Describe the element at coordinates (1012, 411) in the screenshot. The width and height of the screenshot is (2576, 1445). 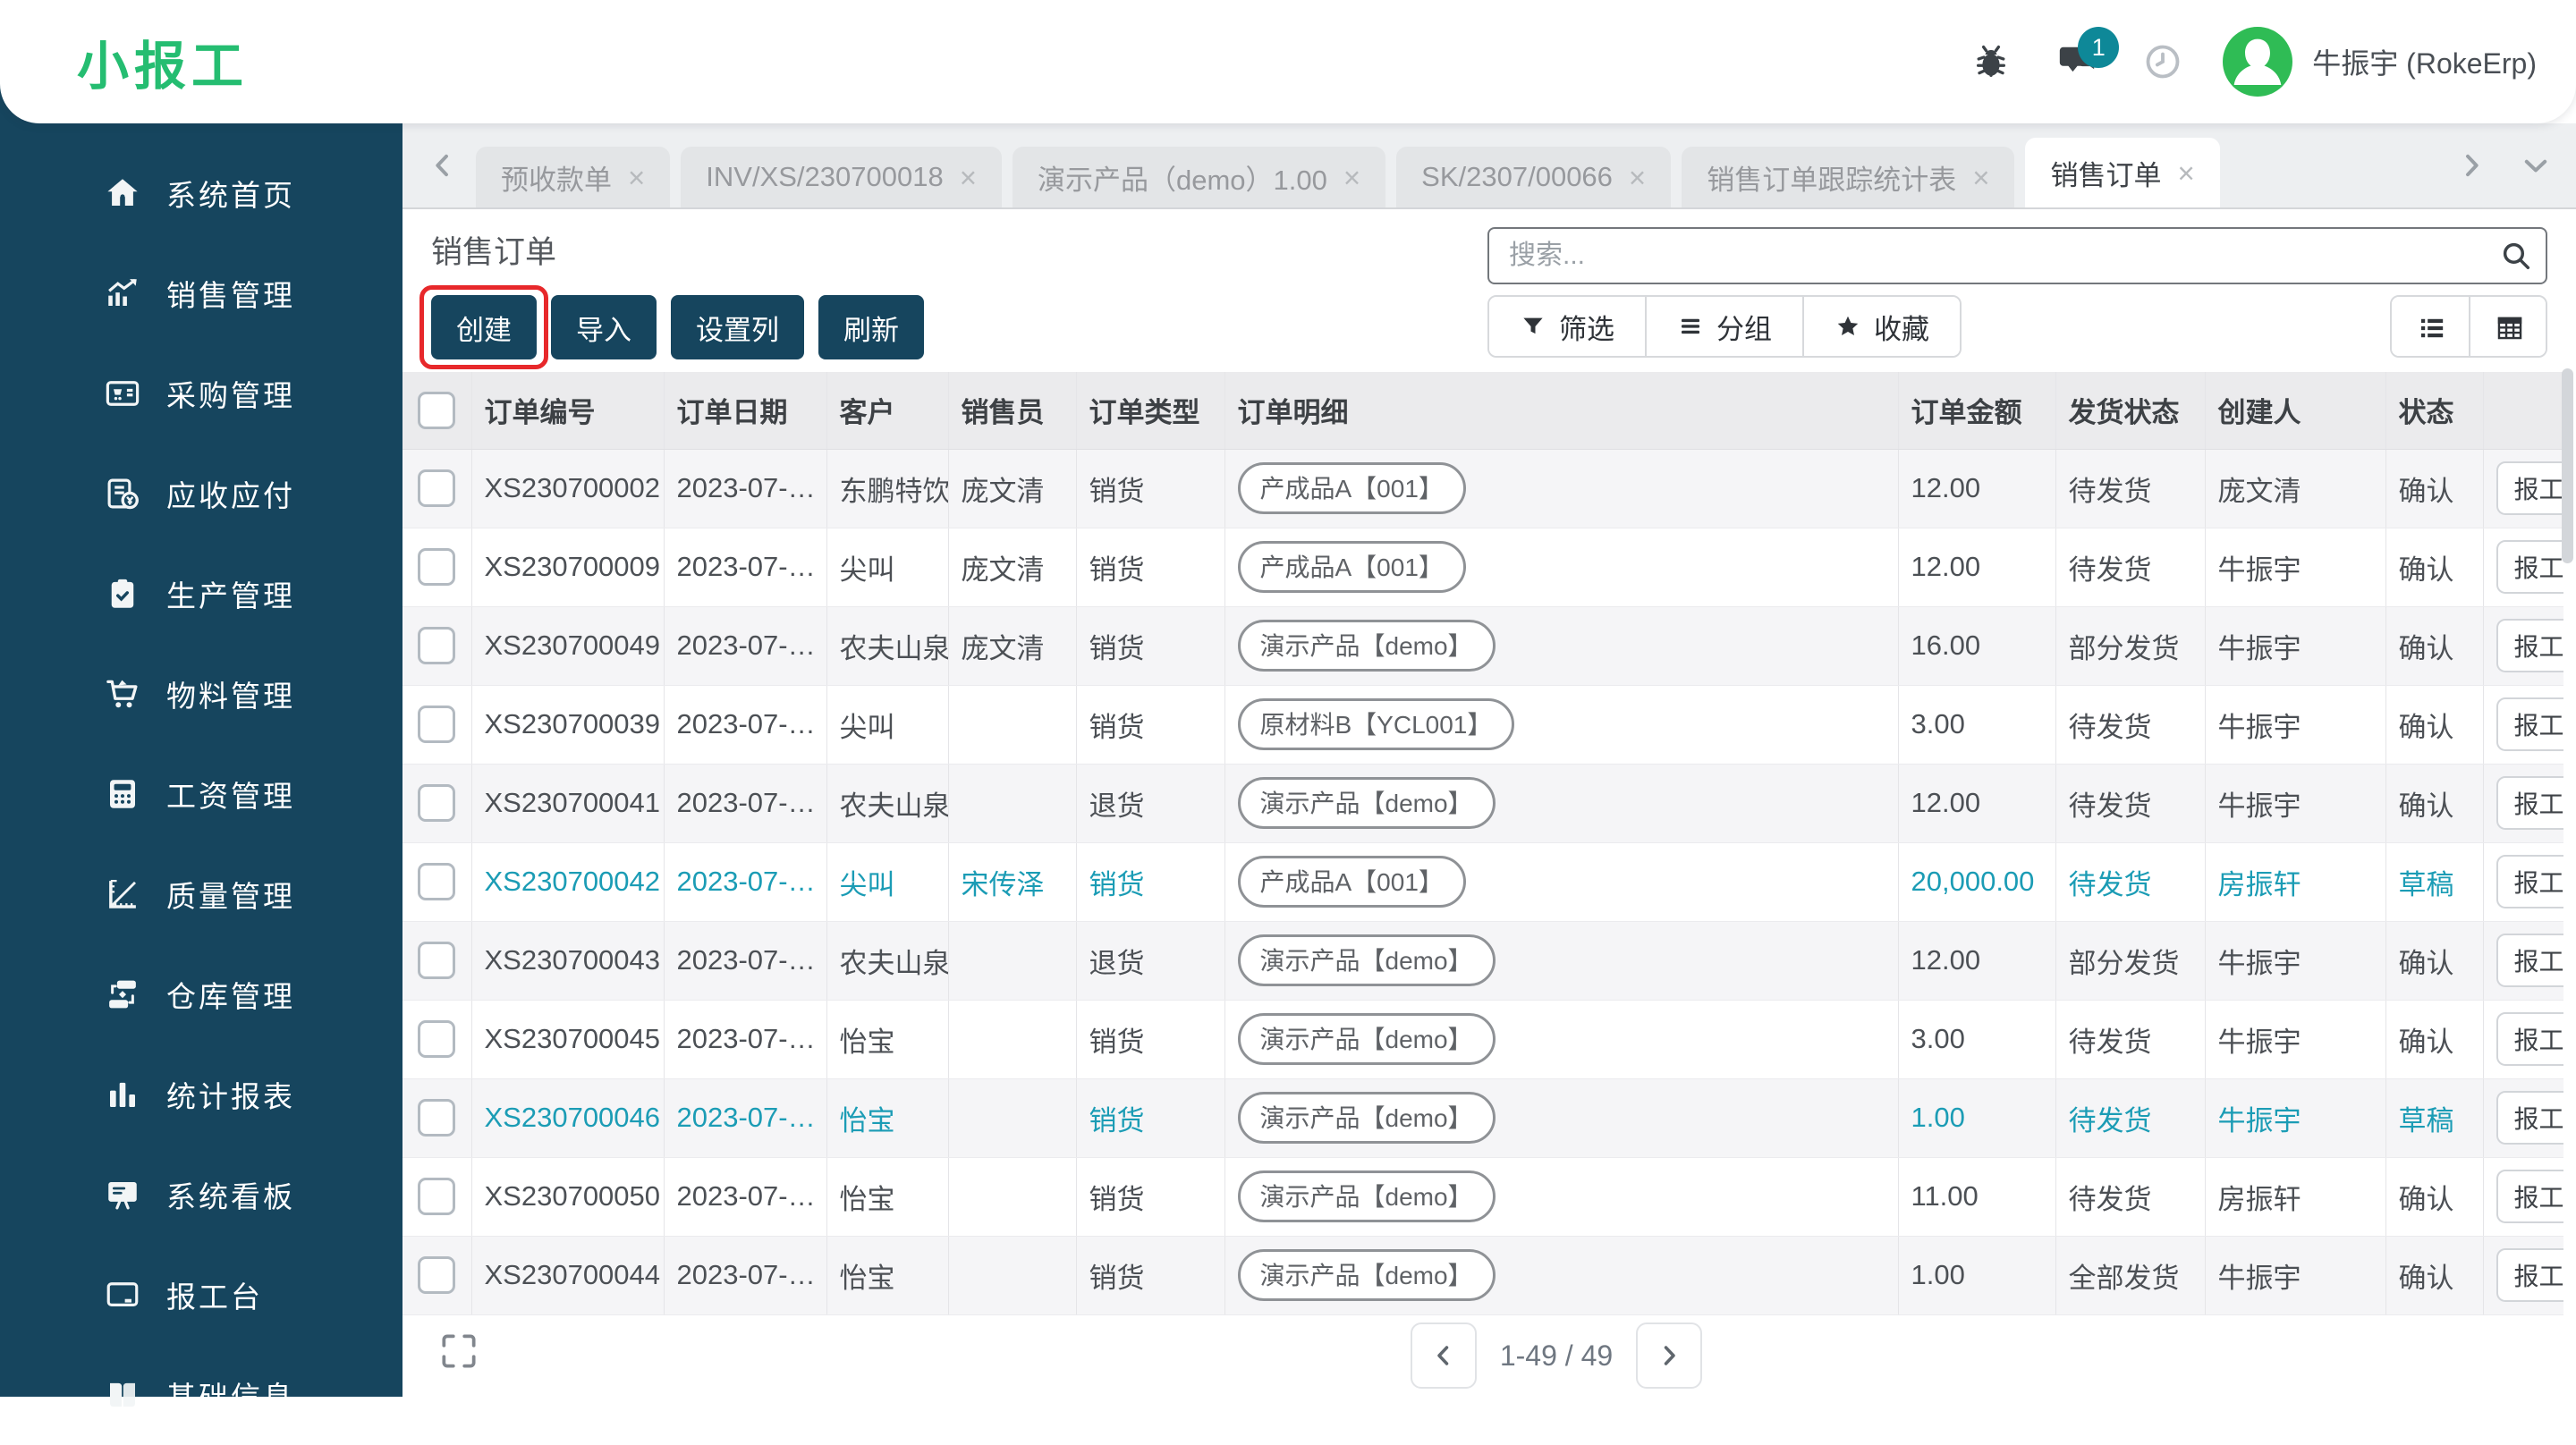
I see `column-salesperson: 销售员` at that location.